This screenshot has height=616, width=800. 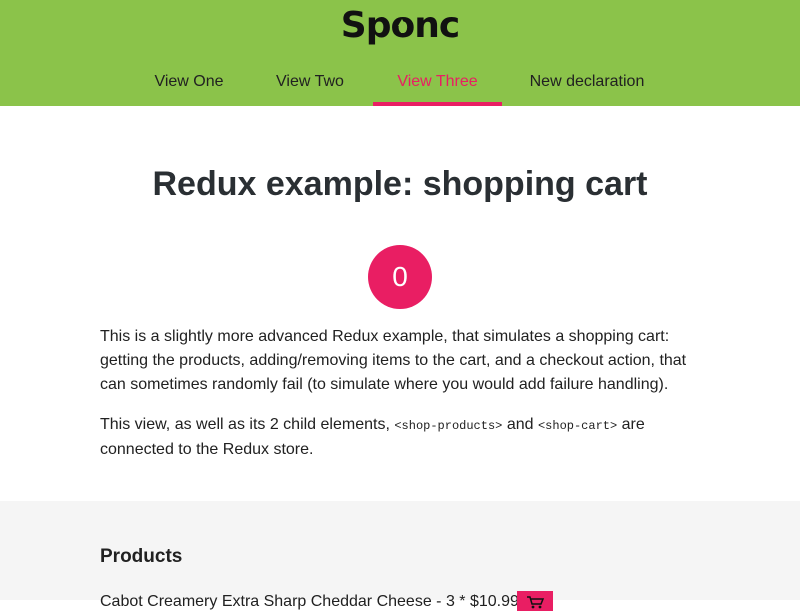 What do you see at coordinates (520, 424) in the screenshot?
I see `paragraph-text: and` at bounding box center [520, 424].